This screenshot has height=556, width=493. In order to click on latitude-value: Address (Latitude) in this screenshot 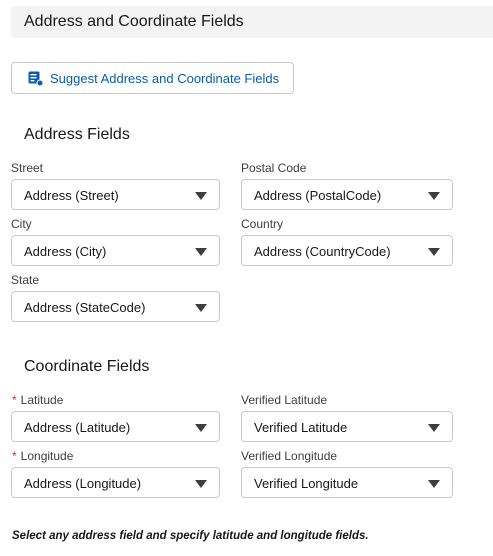, I will do `click(77, 427)`.